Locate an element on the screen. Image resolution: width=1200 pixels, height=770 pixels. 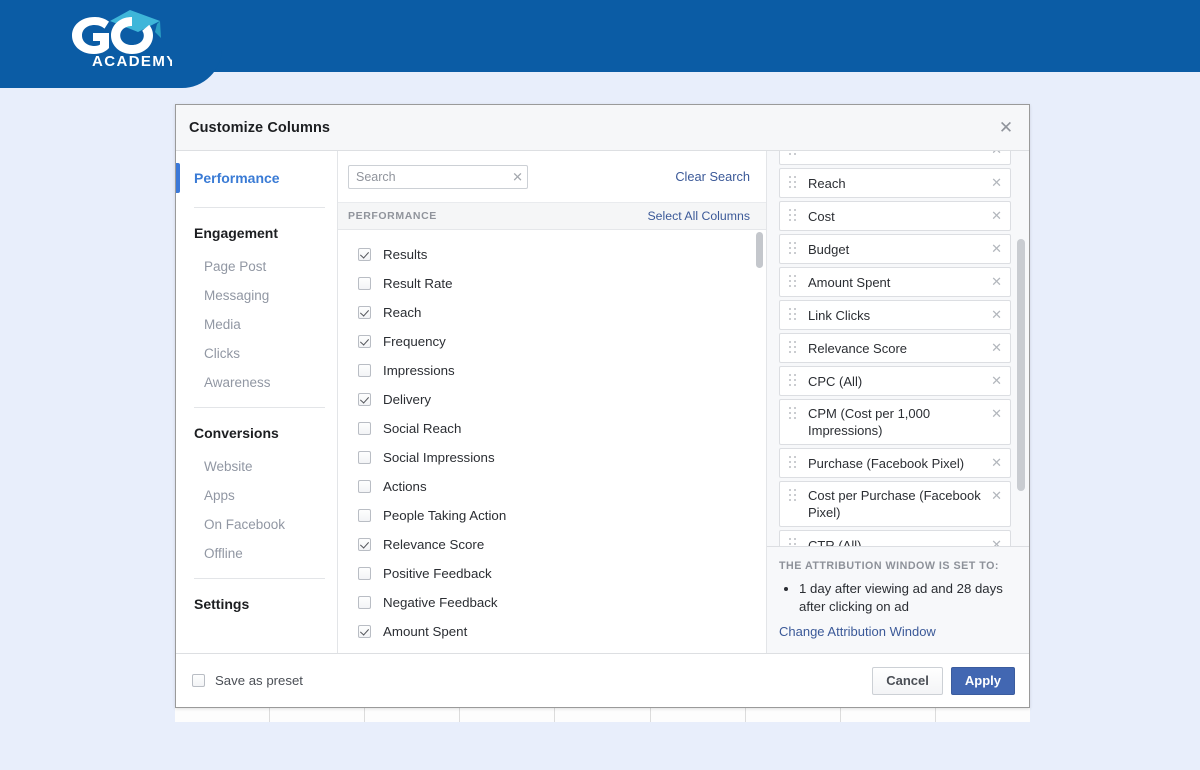
column-option-row: Social Reach is located at coordinates (552, 428).